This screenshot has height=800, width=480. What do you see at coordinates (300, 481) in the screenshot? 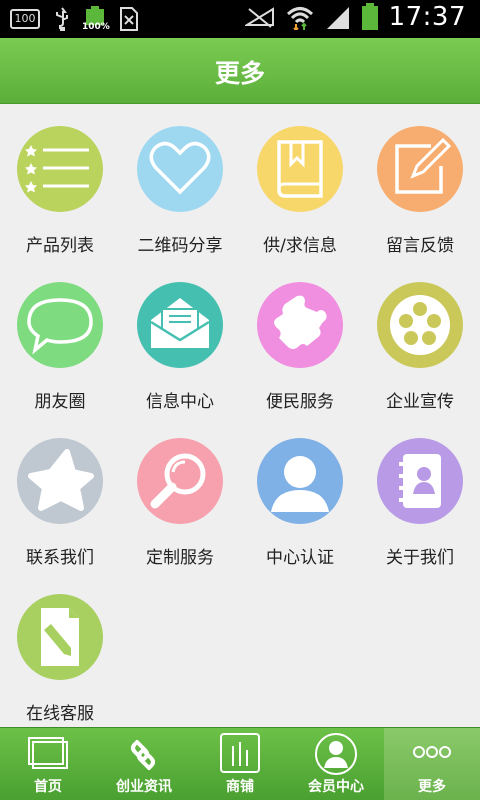
I see `user-avatar-icon` at bounding box center [300, 481].